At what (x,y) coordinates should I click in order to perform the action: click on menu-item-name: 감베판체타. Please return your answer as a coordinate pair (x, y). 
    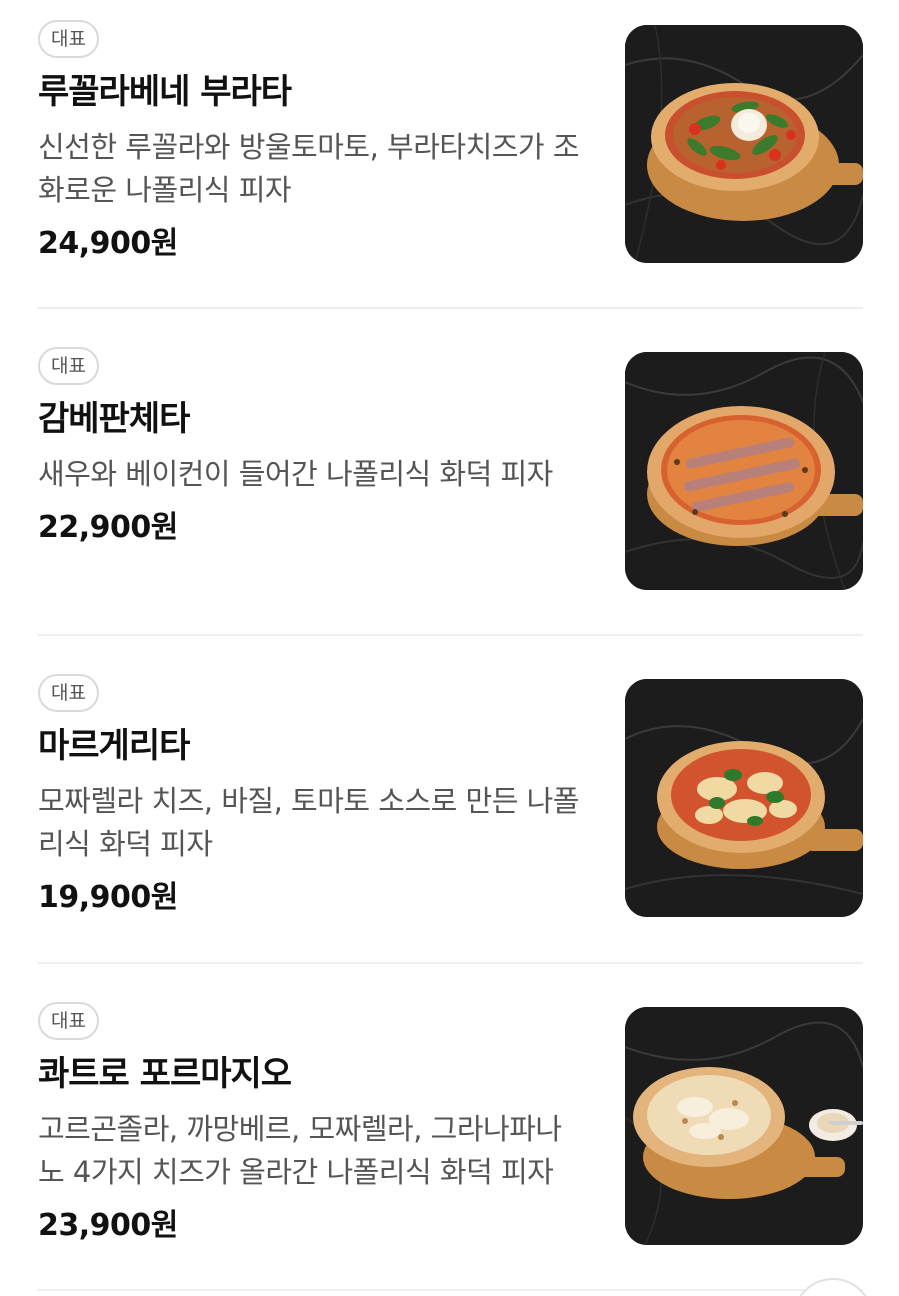
    Looking at the image, I should click on (114, 419).